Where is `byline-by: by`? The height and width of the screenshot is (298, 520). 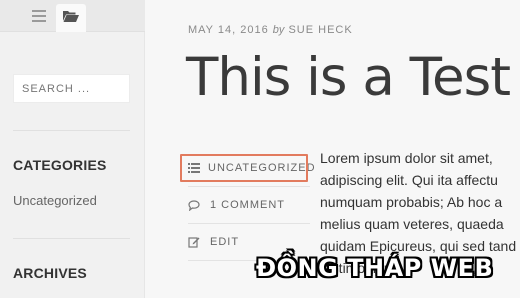
byline-by: by is located at coordinates (278, 30).